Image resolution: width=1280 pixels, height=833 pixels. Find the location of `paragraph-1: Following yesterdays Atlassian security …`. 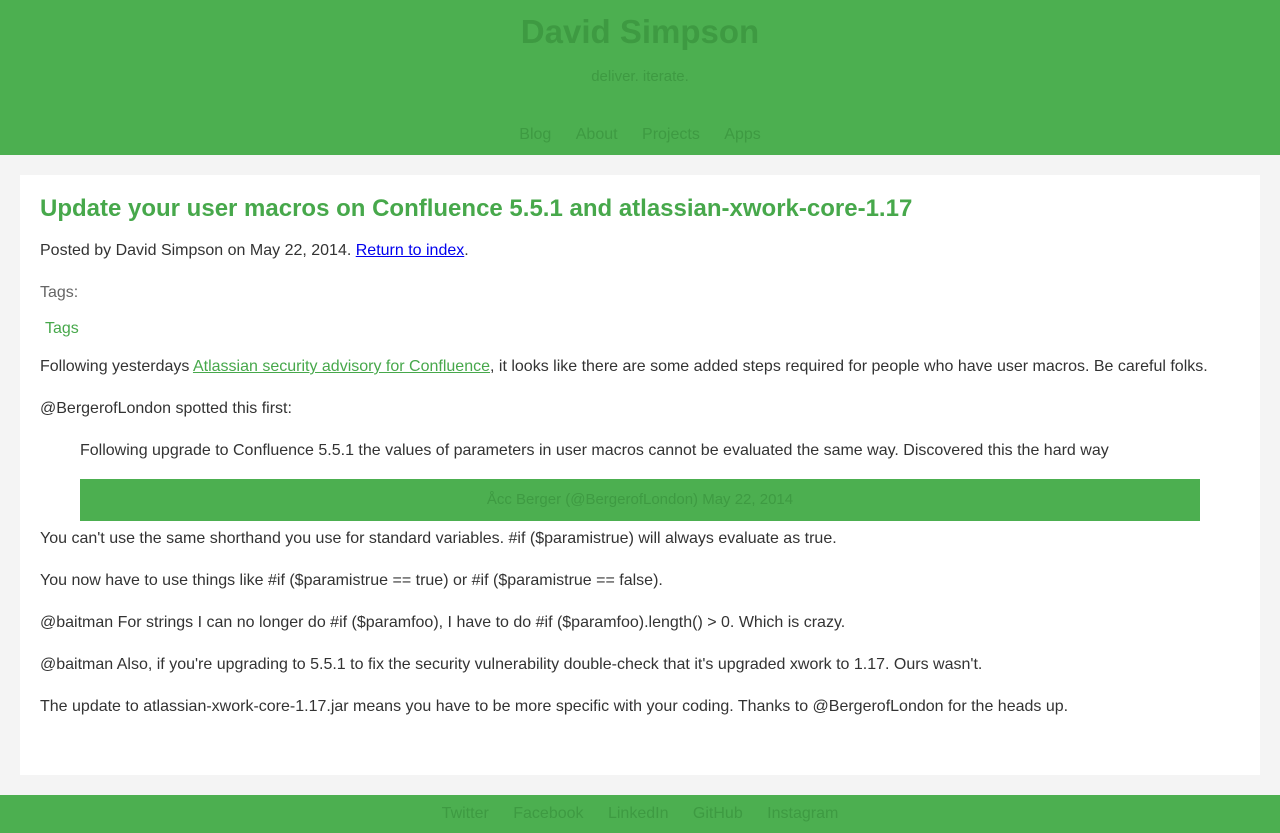

paragraph-1: Following yesterdays Atlassian security … is located at coordinates (640, 367).